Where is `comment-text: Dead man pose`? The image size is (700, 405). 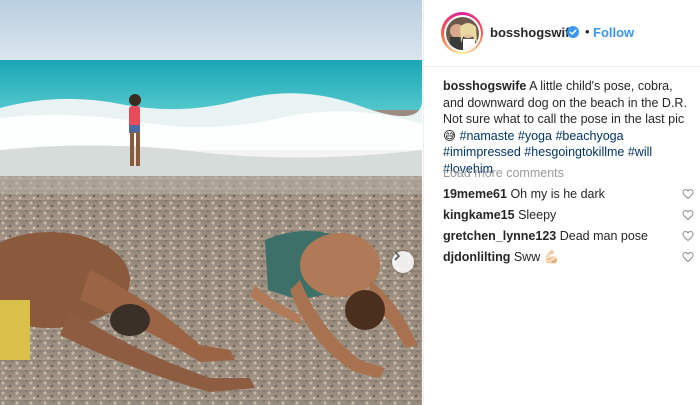
comment-text: Dead man pose is located at coordinates (603, 236).